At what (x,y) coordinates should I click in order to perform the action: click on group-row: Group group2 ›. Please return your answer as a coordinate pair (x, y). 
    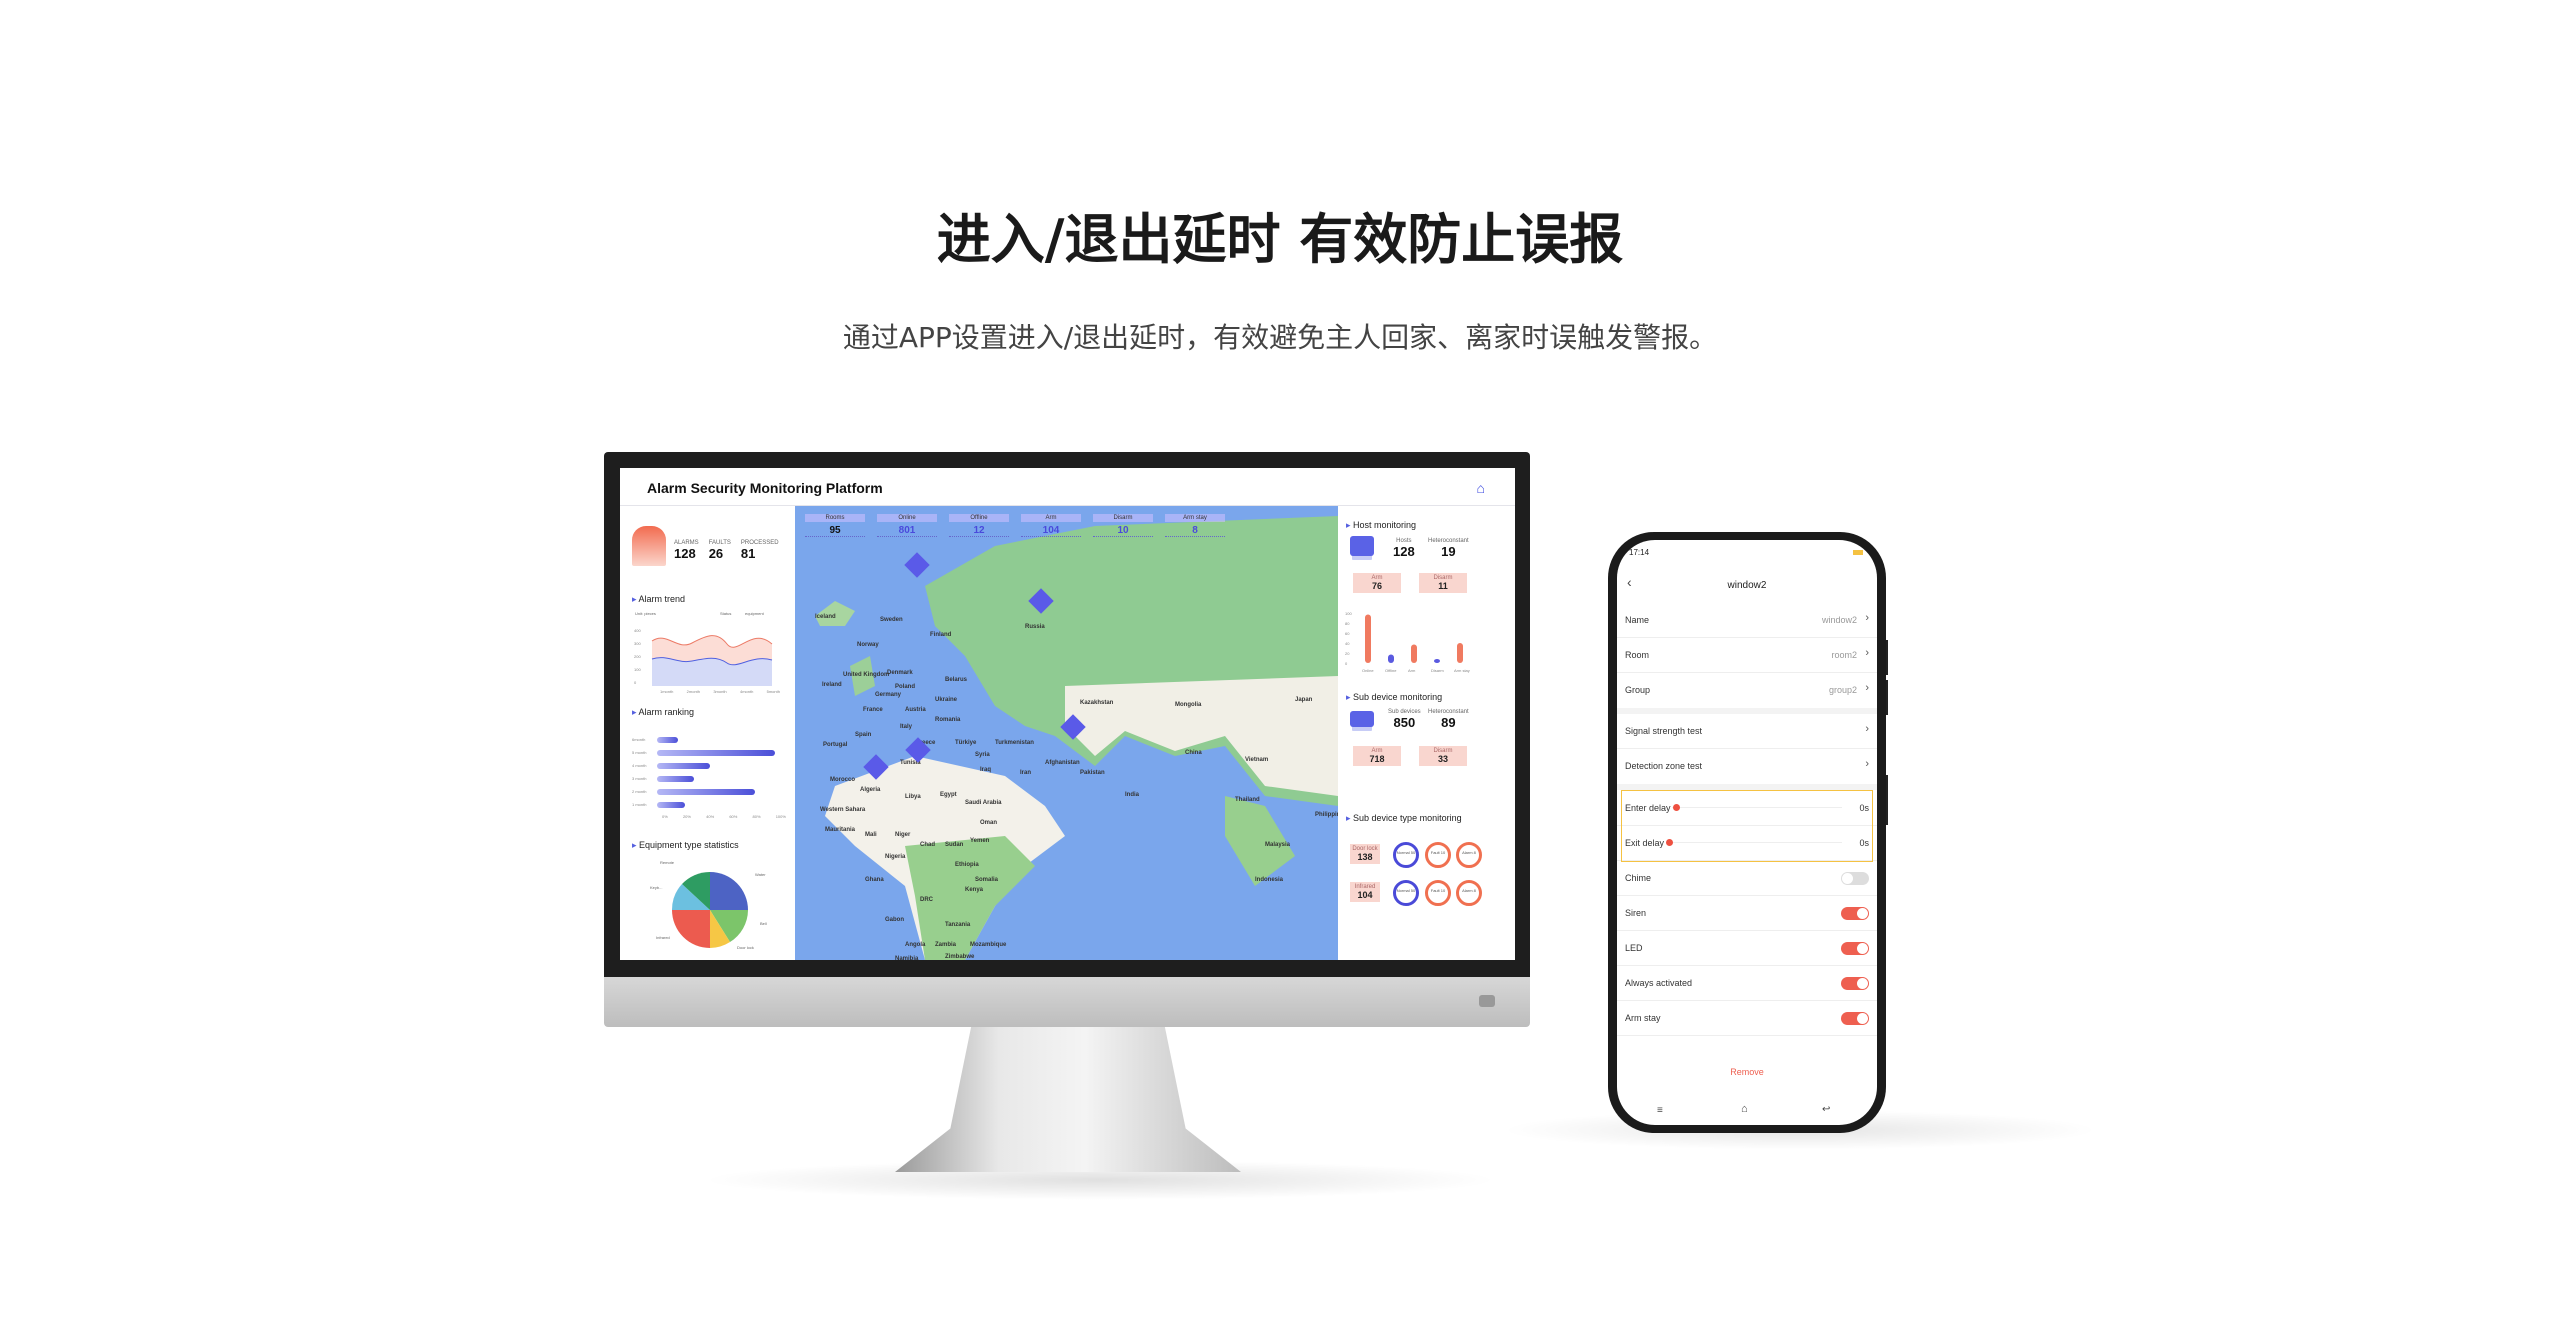
    Looking at the image, I should click on (1747, 690).